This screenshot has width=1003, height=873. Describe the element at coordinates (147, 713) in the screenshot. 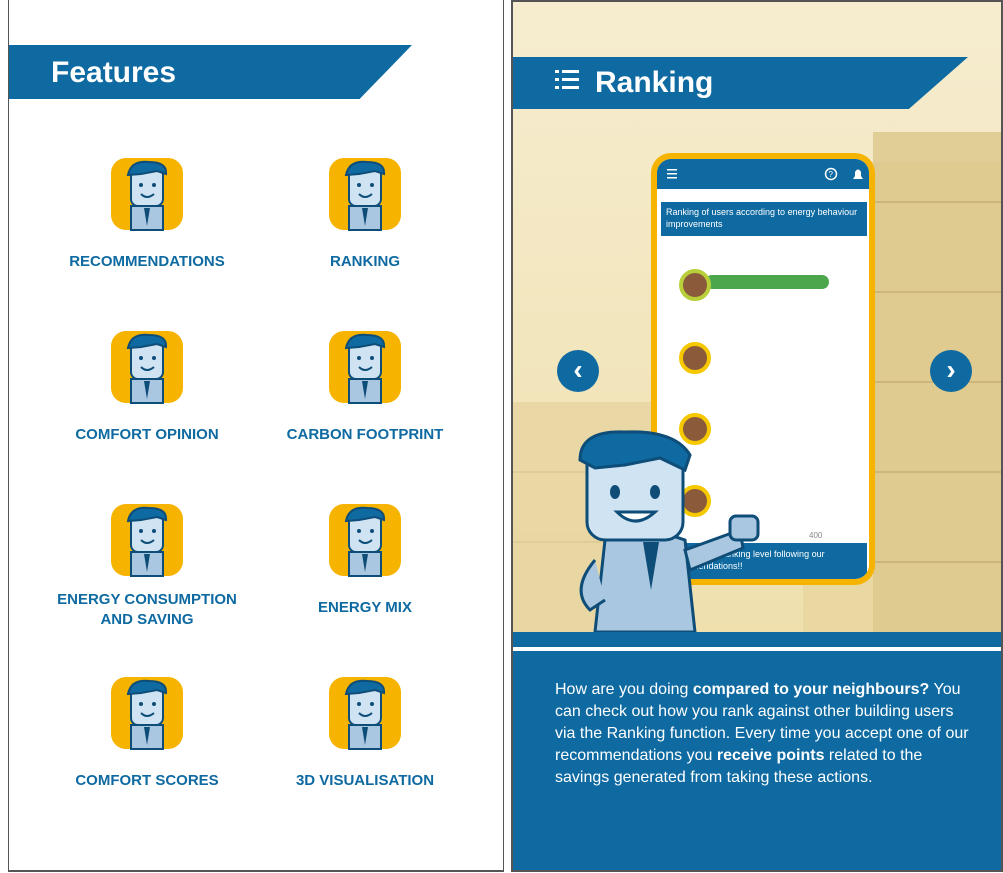

I see `character-arms-crossed-icon` at that location.